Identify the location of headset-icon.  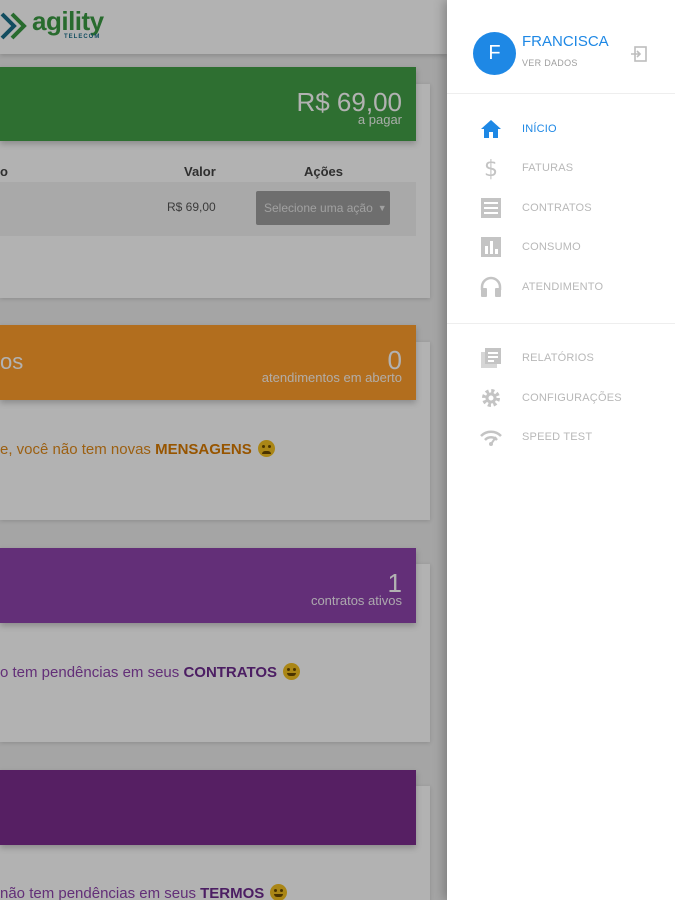
(491, 286).